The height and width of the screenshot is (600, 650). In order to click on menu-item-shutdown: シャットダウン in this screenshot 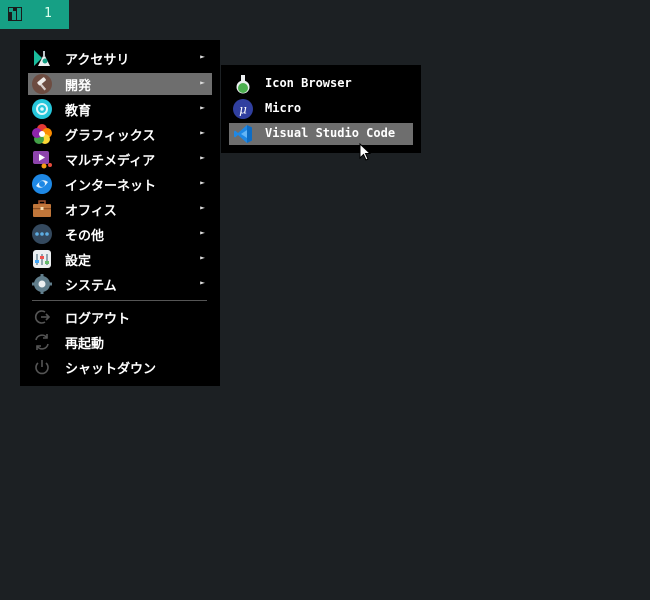, I will do `click(120, 367)`.